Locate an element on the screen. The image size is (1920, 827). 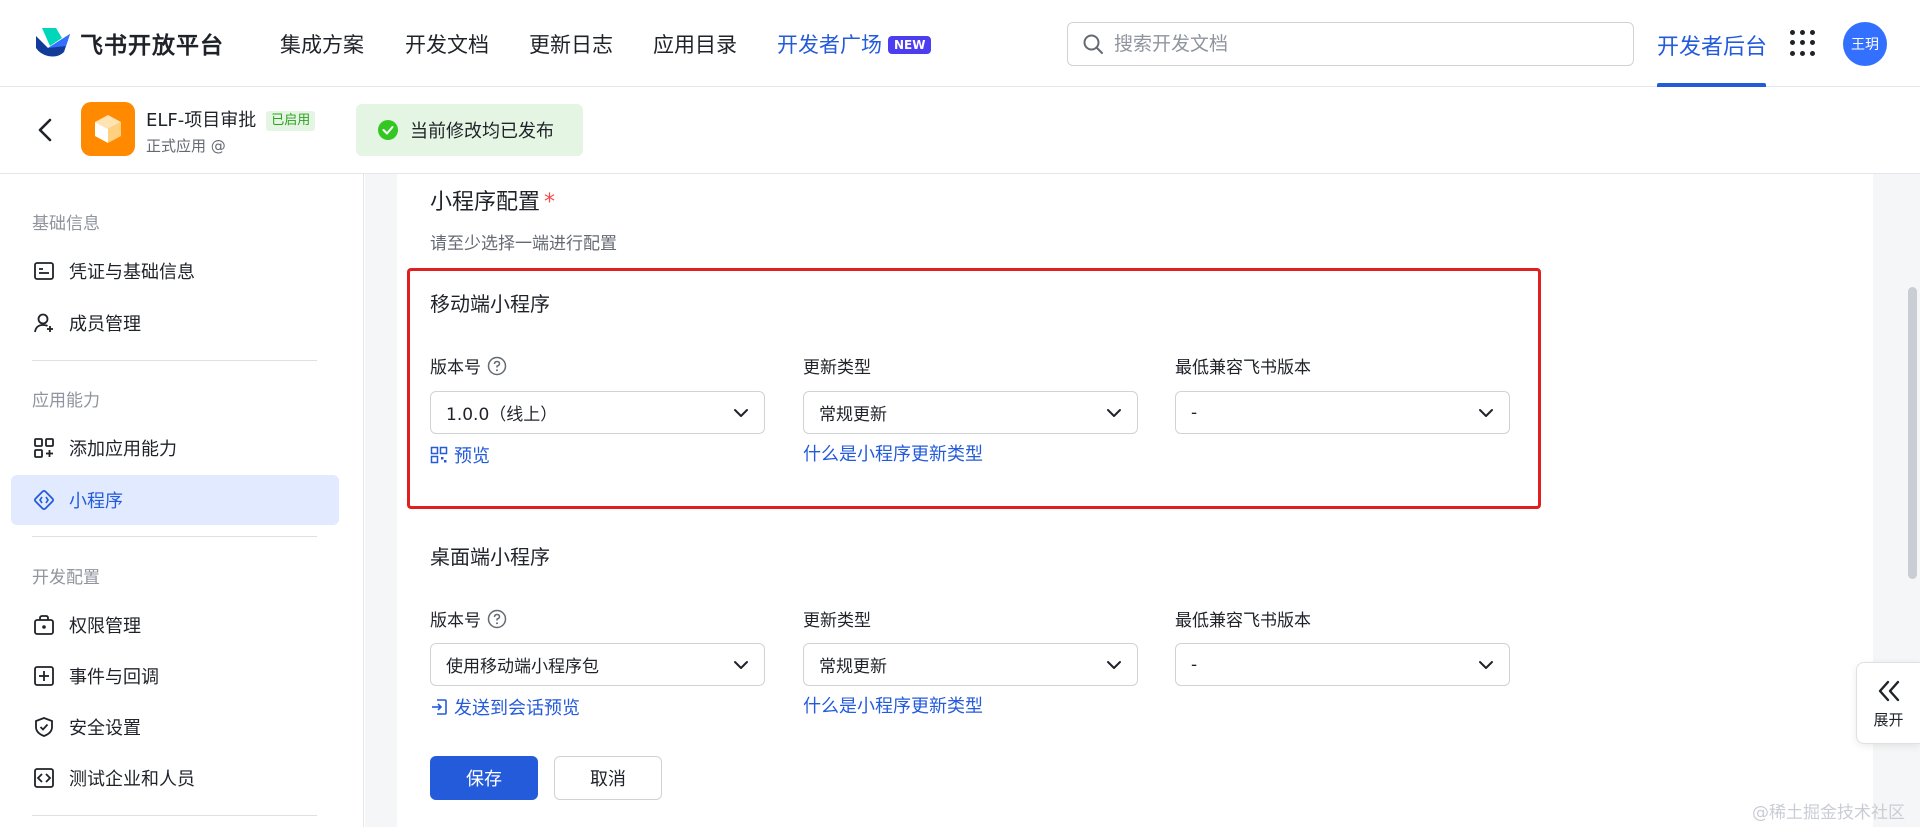
mobile-version-label: 版本号 is located at coordinates (468, 365).